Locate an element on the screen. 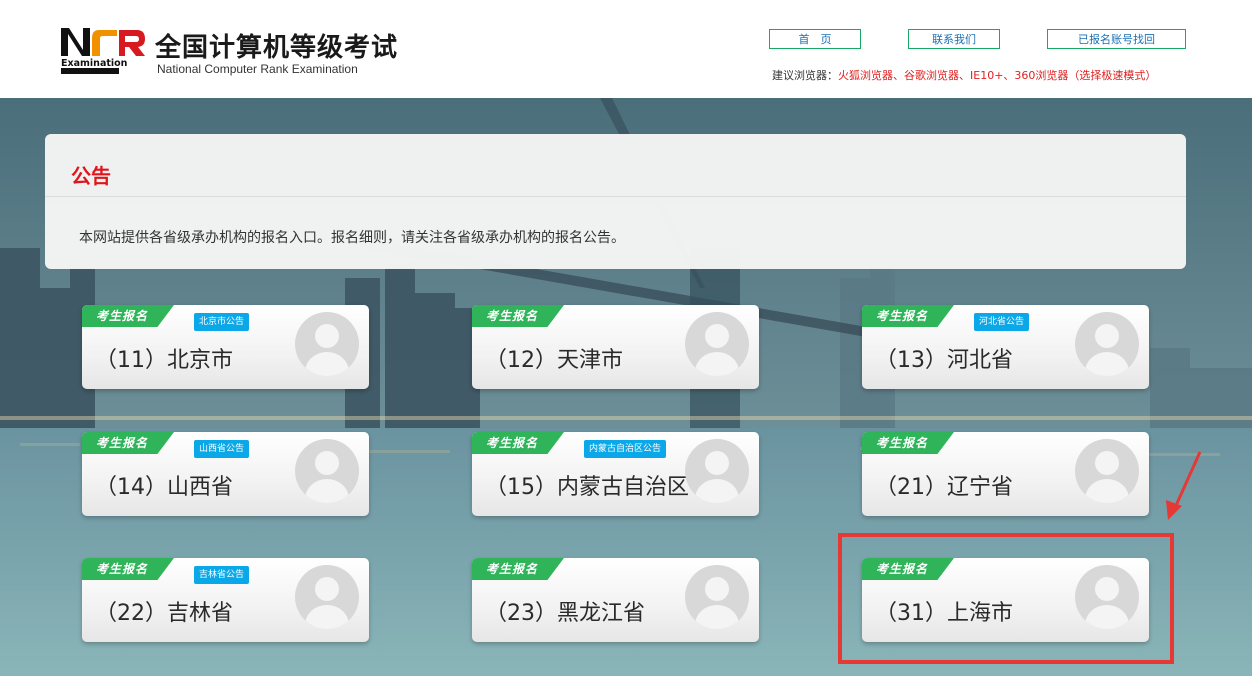  province-name: （14）山西省 is located at coordinates (164, 487).